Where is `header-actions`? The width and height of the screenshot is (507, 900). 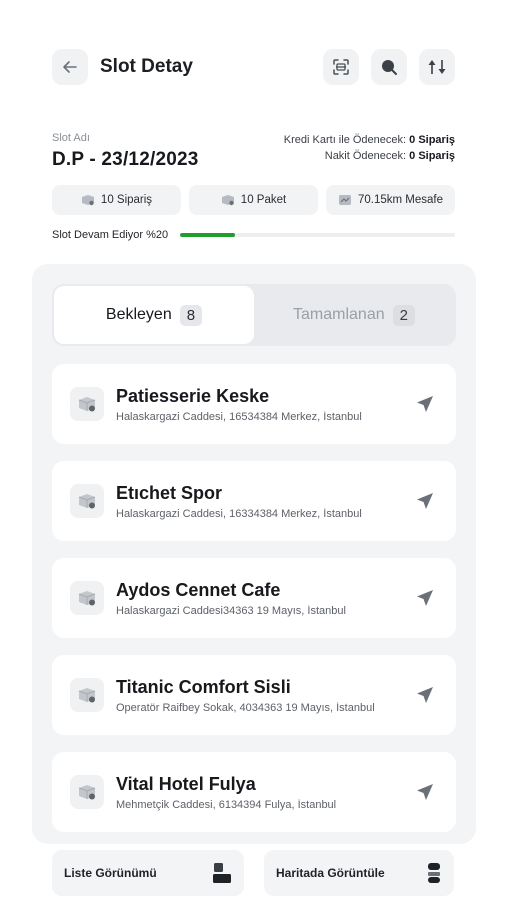 header-actions is located at coordinates (389, 67).